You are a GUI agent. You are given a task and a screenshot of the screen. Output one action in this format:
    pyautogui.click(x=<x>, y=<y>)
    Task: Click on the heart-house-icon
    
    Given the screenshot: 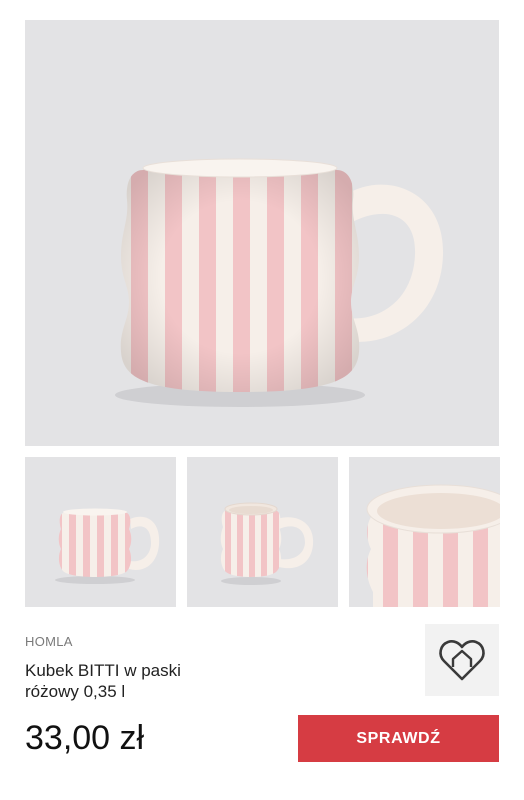 What is the action you would take?
    pyautogui.click(x=462, y=660)
    